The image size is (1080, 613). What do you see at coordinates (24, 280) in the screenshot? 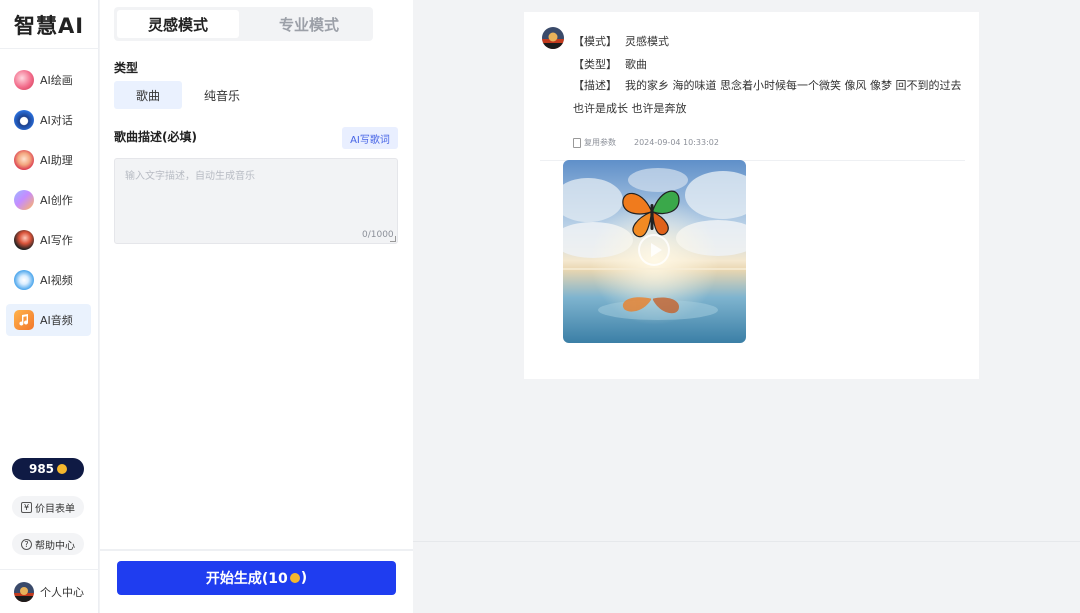
I see `video-icon` at bounding box center [24, 280].